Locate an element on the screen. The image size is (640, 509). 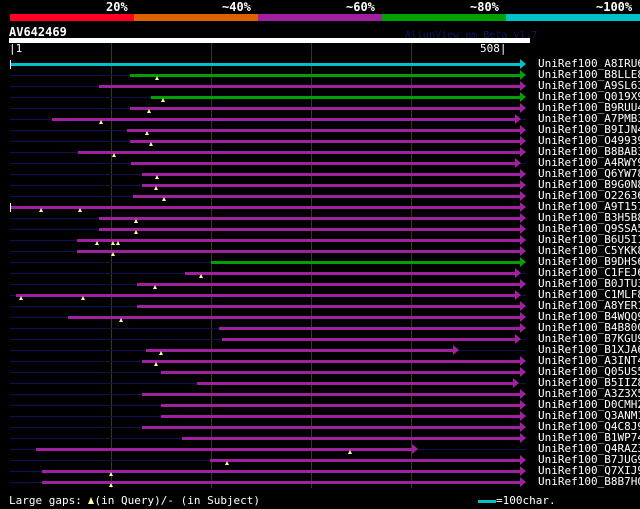
gap-legend: Large gaps: (in Query)/- (in Subject) is located at coordinates (134, 500).